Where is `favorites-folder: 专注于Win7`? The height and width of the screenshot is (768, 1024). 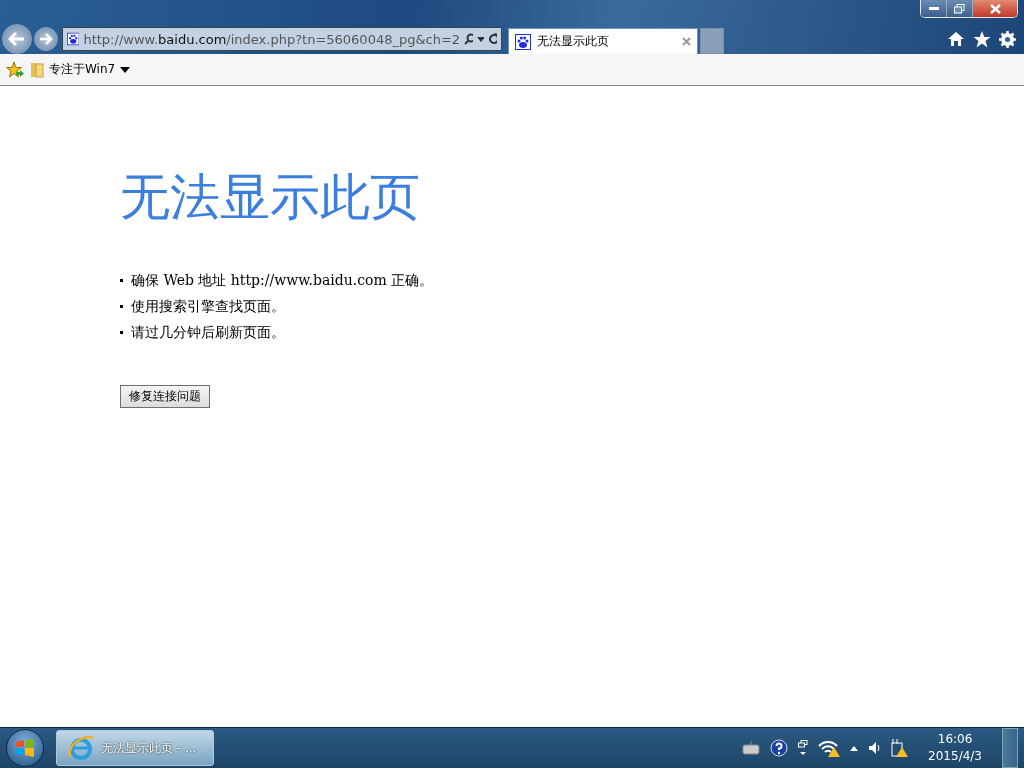 favorites-folder: 专注于Win7 is located at coordinates (80, 69).